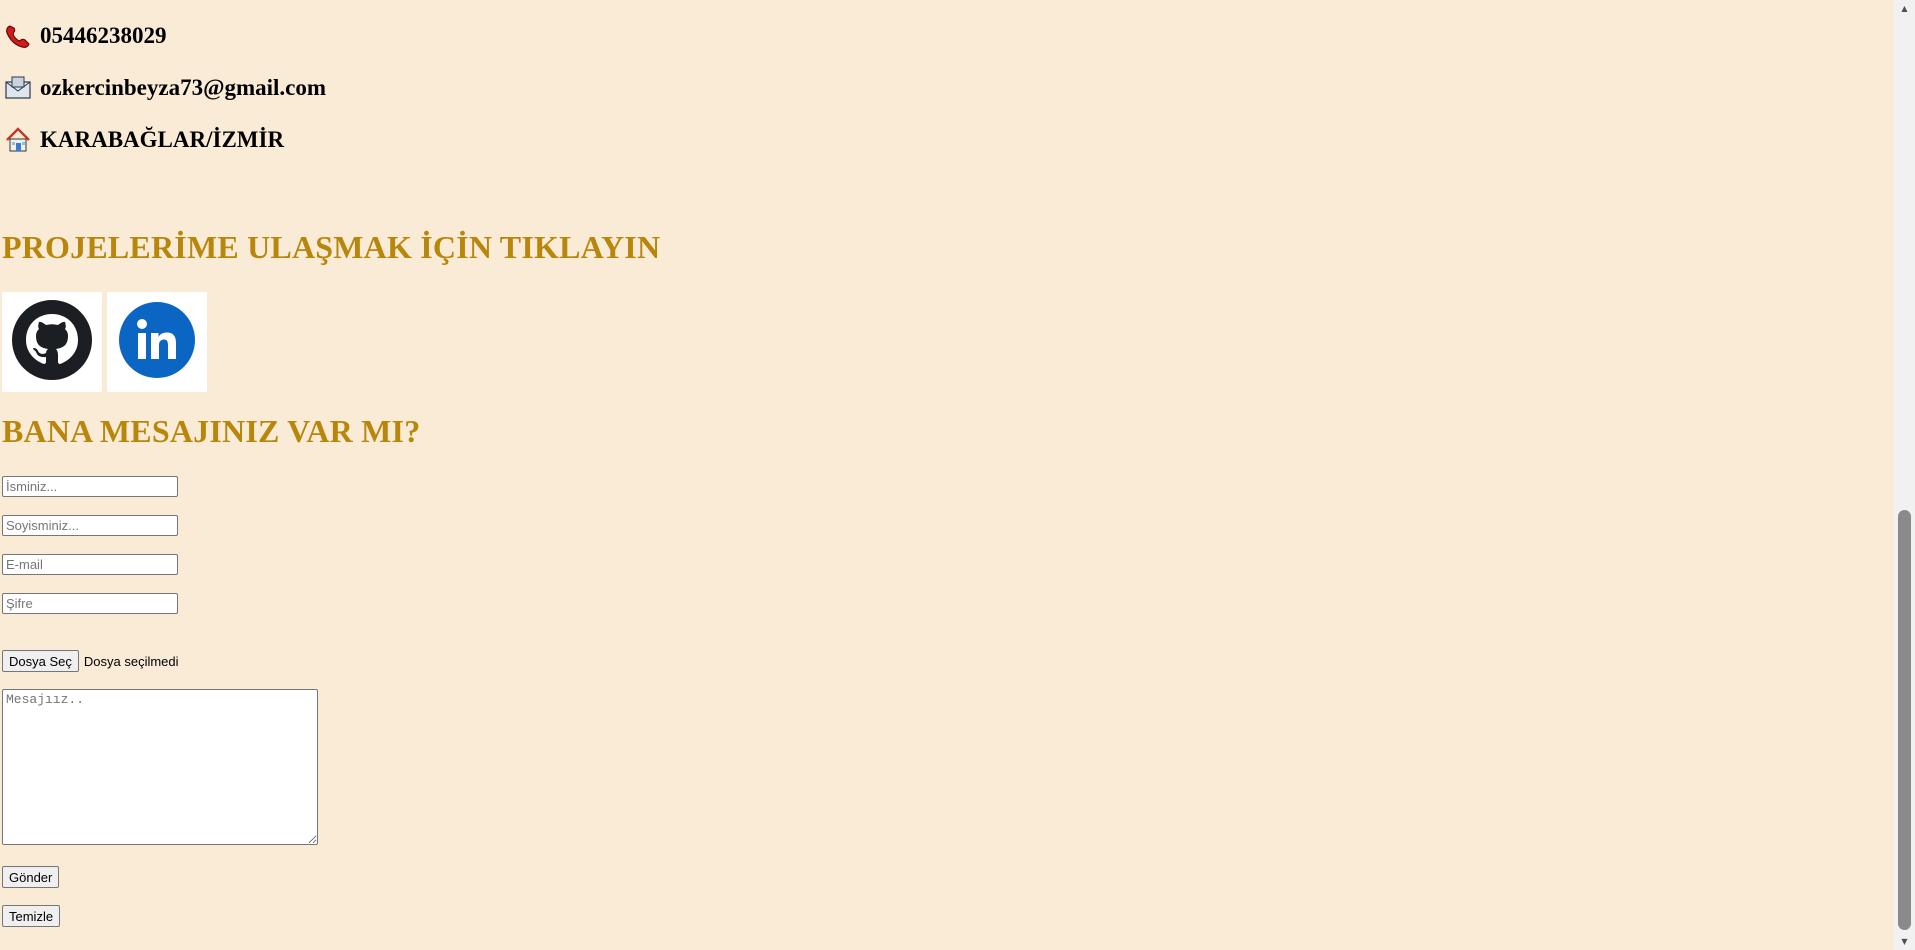  What do you see at coordinates (103, 35) in the screenshot?
I see `phone-number: 05446238029` at bounding box center [103, 35].